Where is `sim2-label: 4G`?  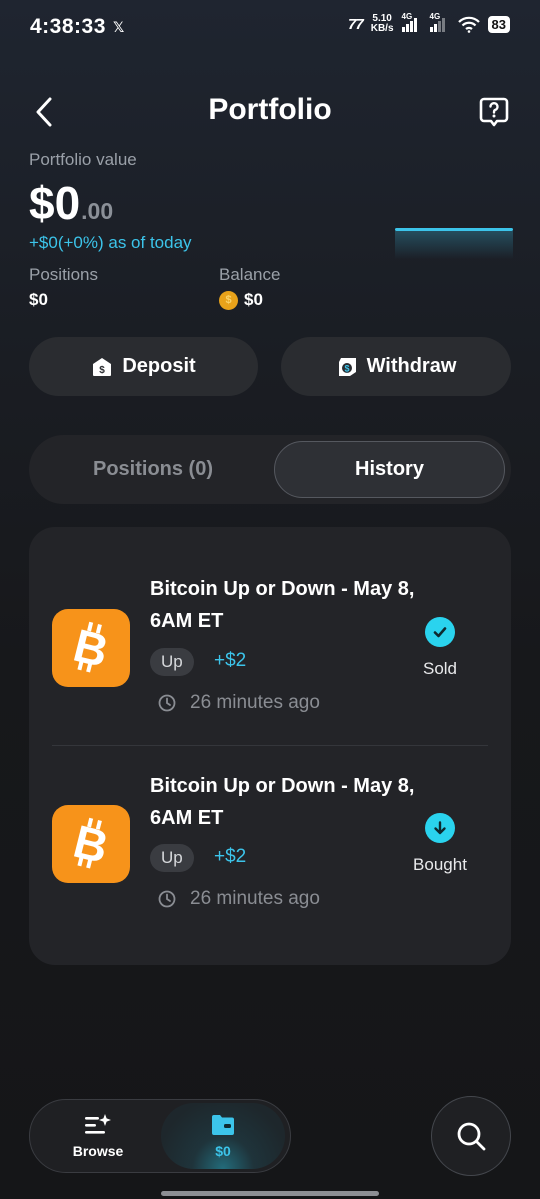 sim2-label: 4G is located at coordinates (435, 16).